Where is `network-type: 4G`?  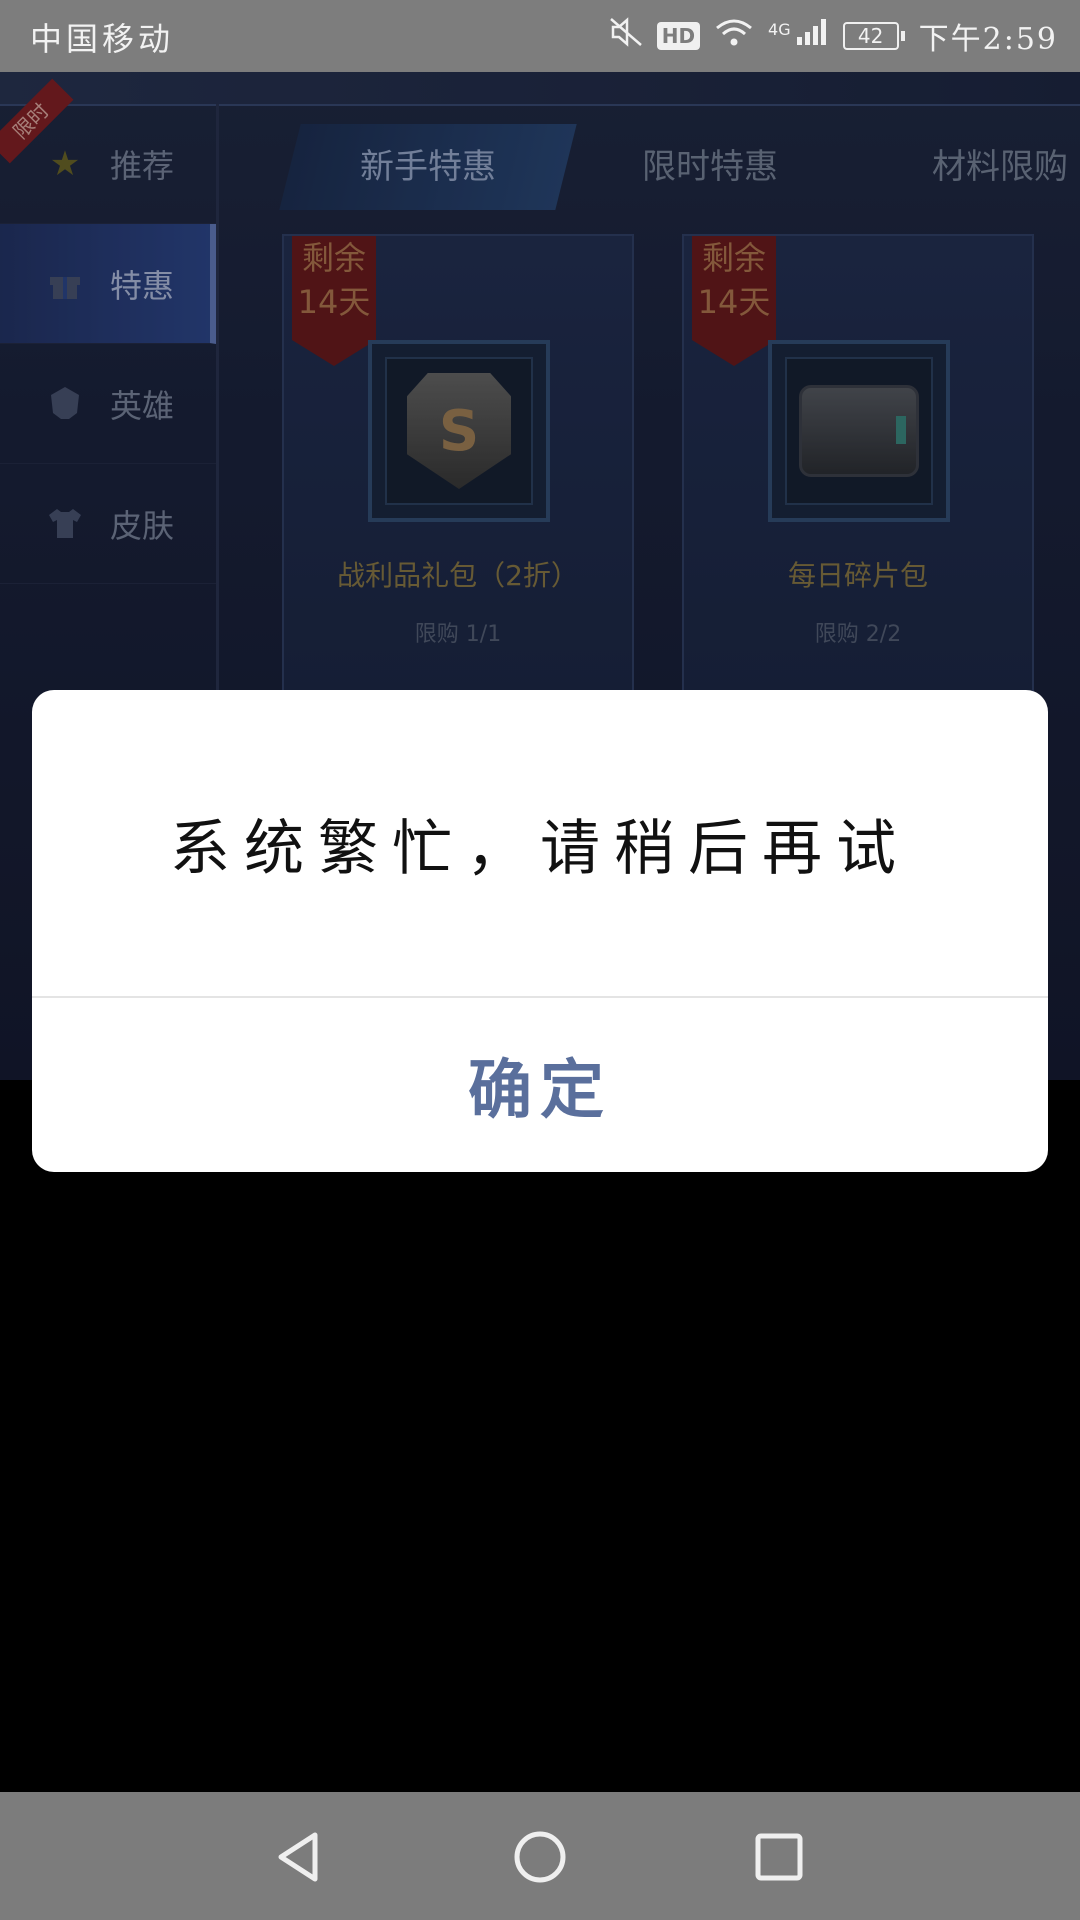
network-type: 4G is located at coordinates (779, 29).